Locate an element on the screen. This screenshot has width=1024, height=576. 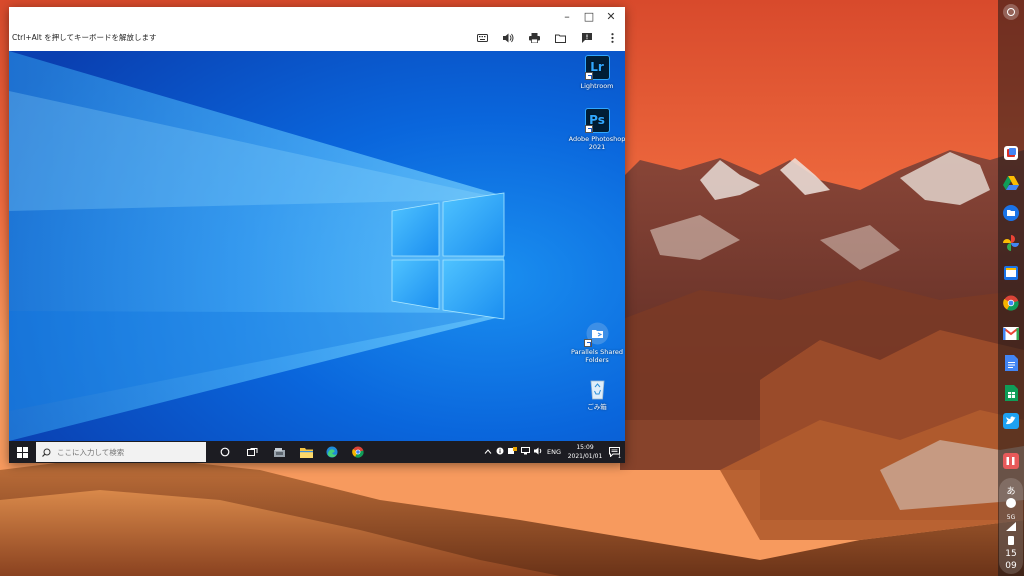
cortana-icon is located at coordinates (225, 452).